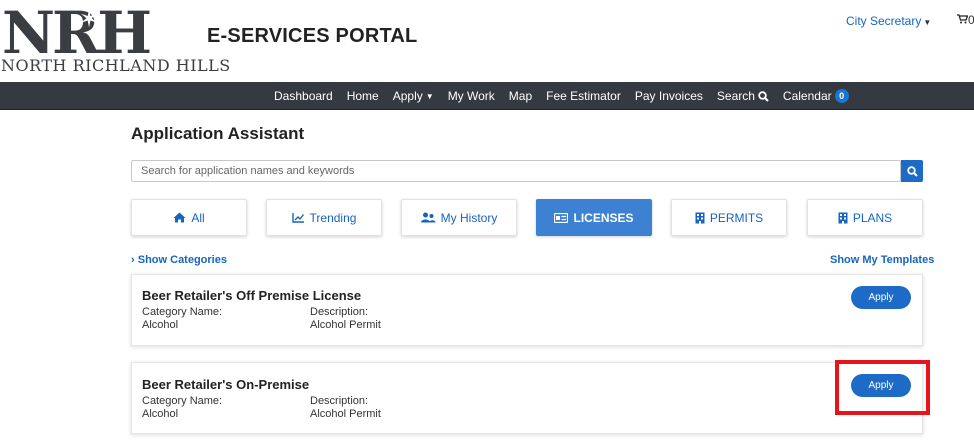 The image size is (974, 442). I want to click on nav-pay-invoices-label: Pay Invoices, so click(668, 96).